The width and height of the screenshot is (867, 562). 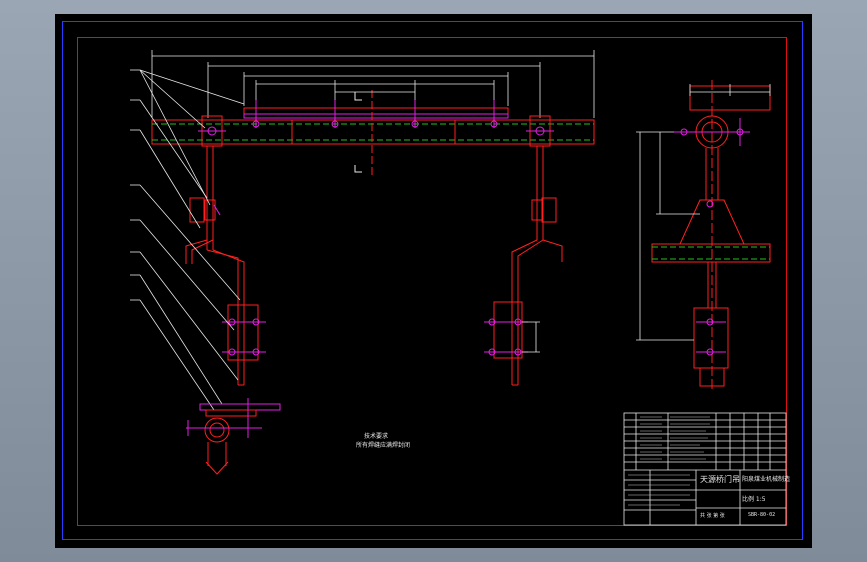 What do you see at coordinates (766, 479) in the screenshot?
I see `title-company: 阳泉煤业机械制造` at bounding box center [766, 479].